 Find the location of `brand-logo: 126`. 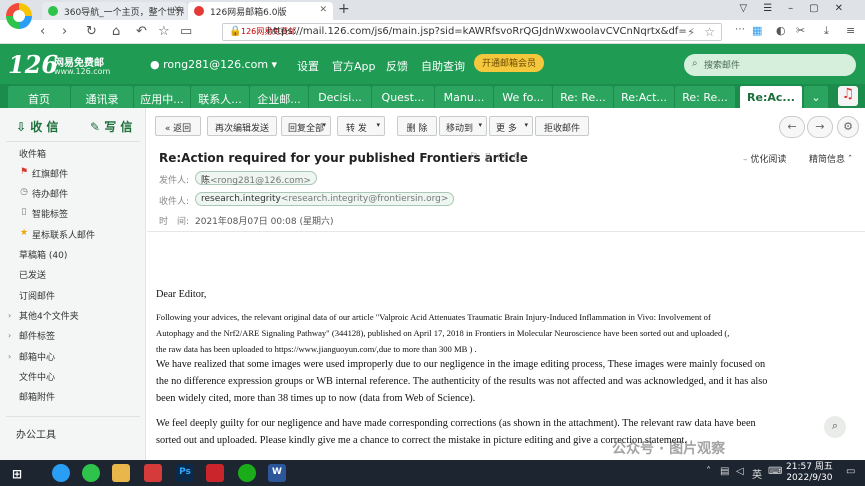

brand-logo: 126 is located at coordinates (33, 64).